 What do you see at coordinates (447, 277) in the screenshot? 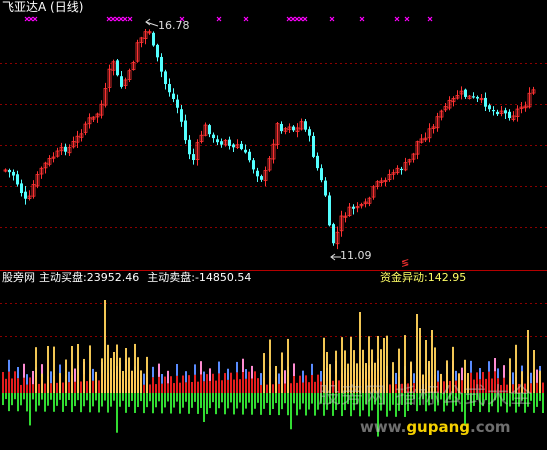
I see `fund-value: 142.95` at bounding box center [447, 277].